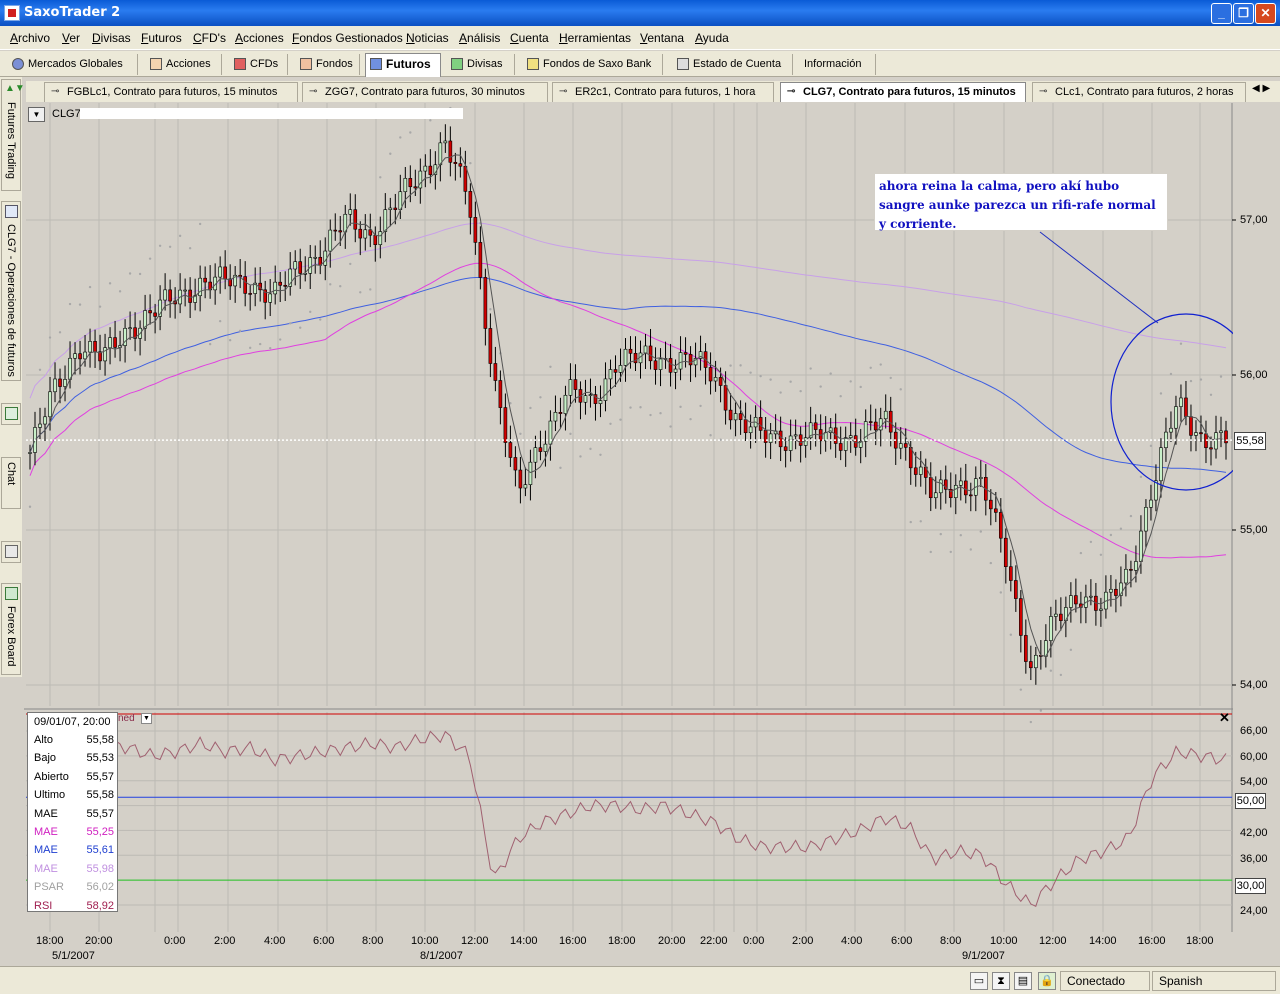 Image resolution: width=1280 pixels, height=994 pixels. Describe the element at coordinates (1254, 757) in the screenshot. I see `rsi-tick: 60,00` at that location.